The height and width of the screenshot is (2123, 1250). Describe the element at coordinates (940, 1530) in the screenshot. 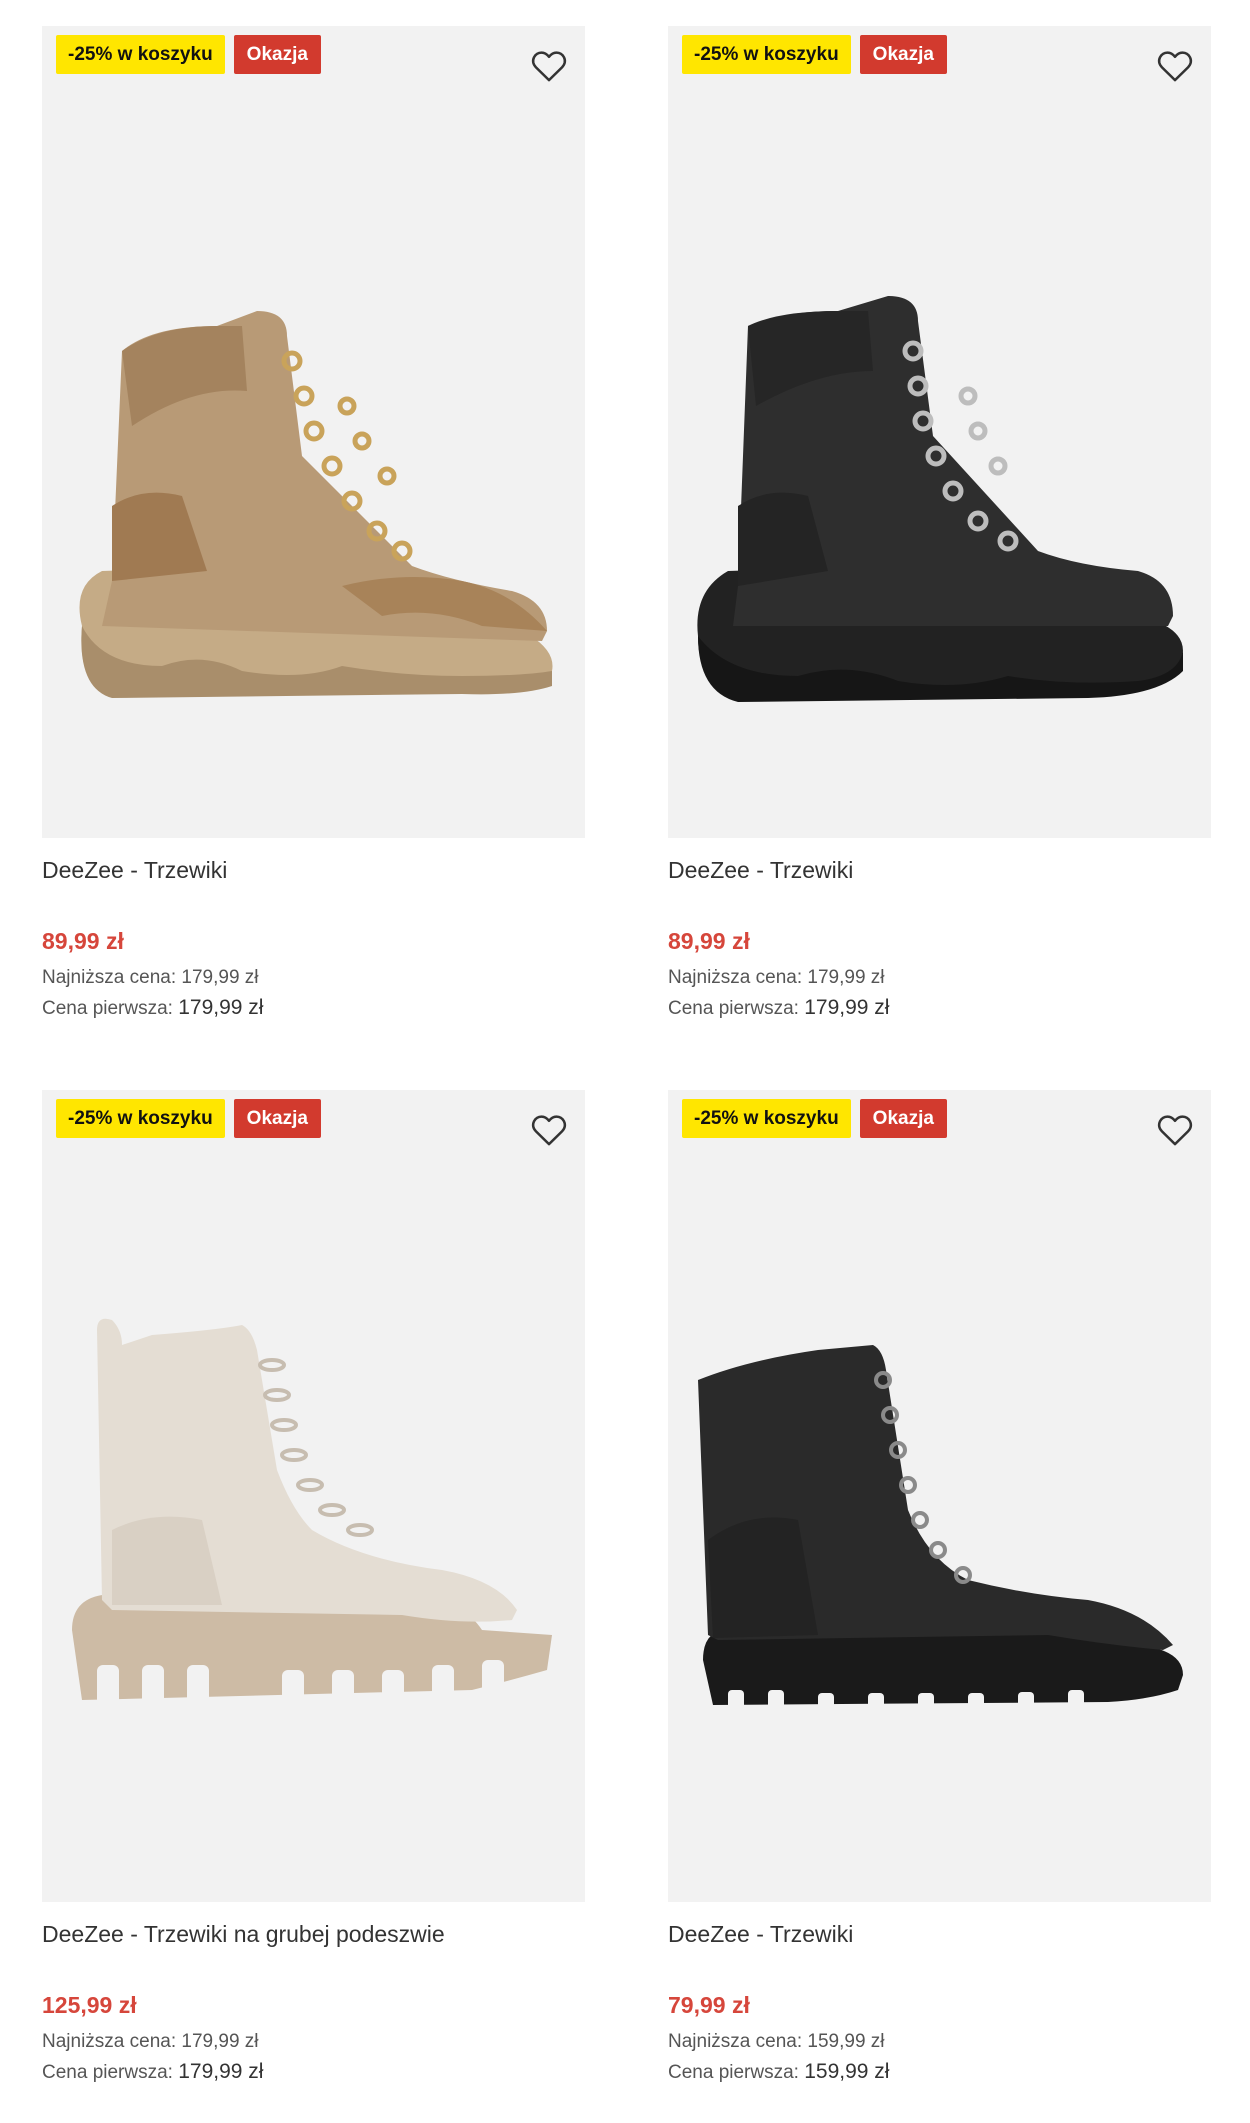

I see `combat-boot-black-image` at that location.